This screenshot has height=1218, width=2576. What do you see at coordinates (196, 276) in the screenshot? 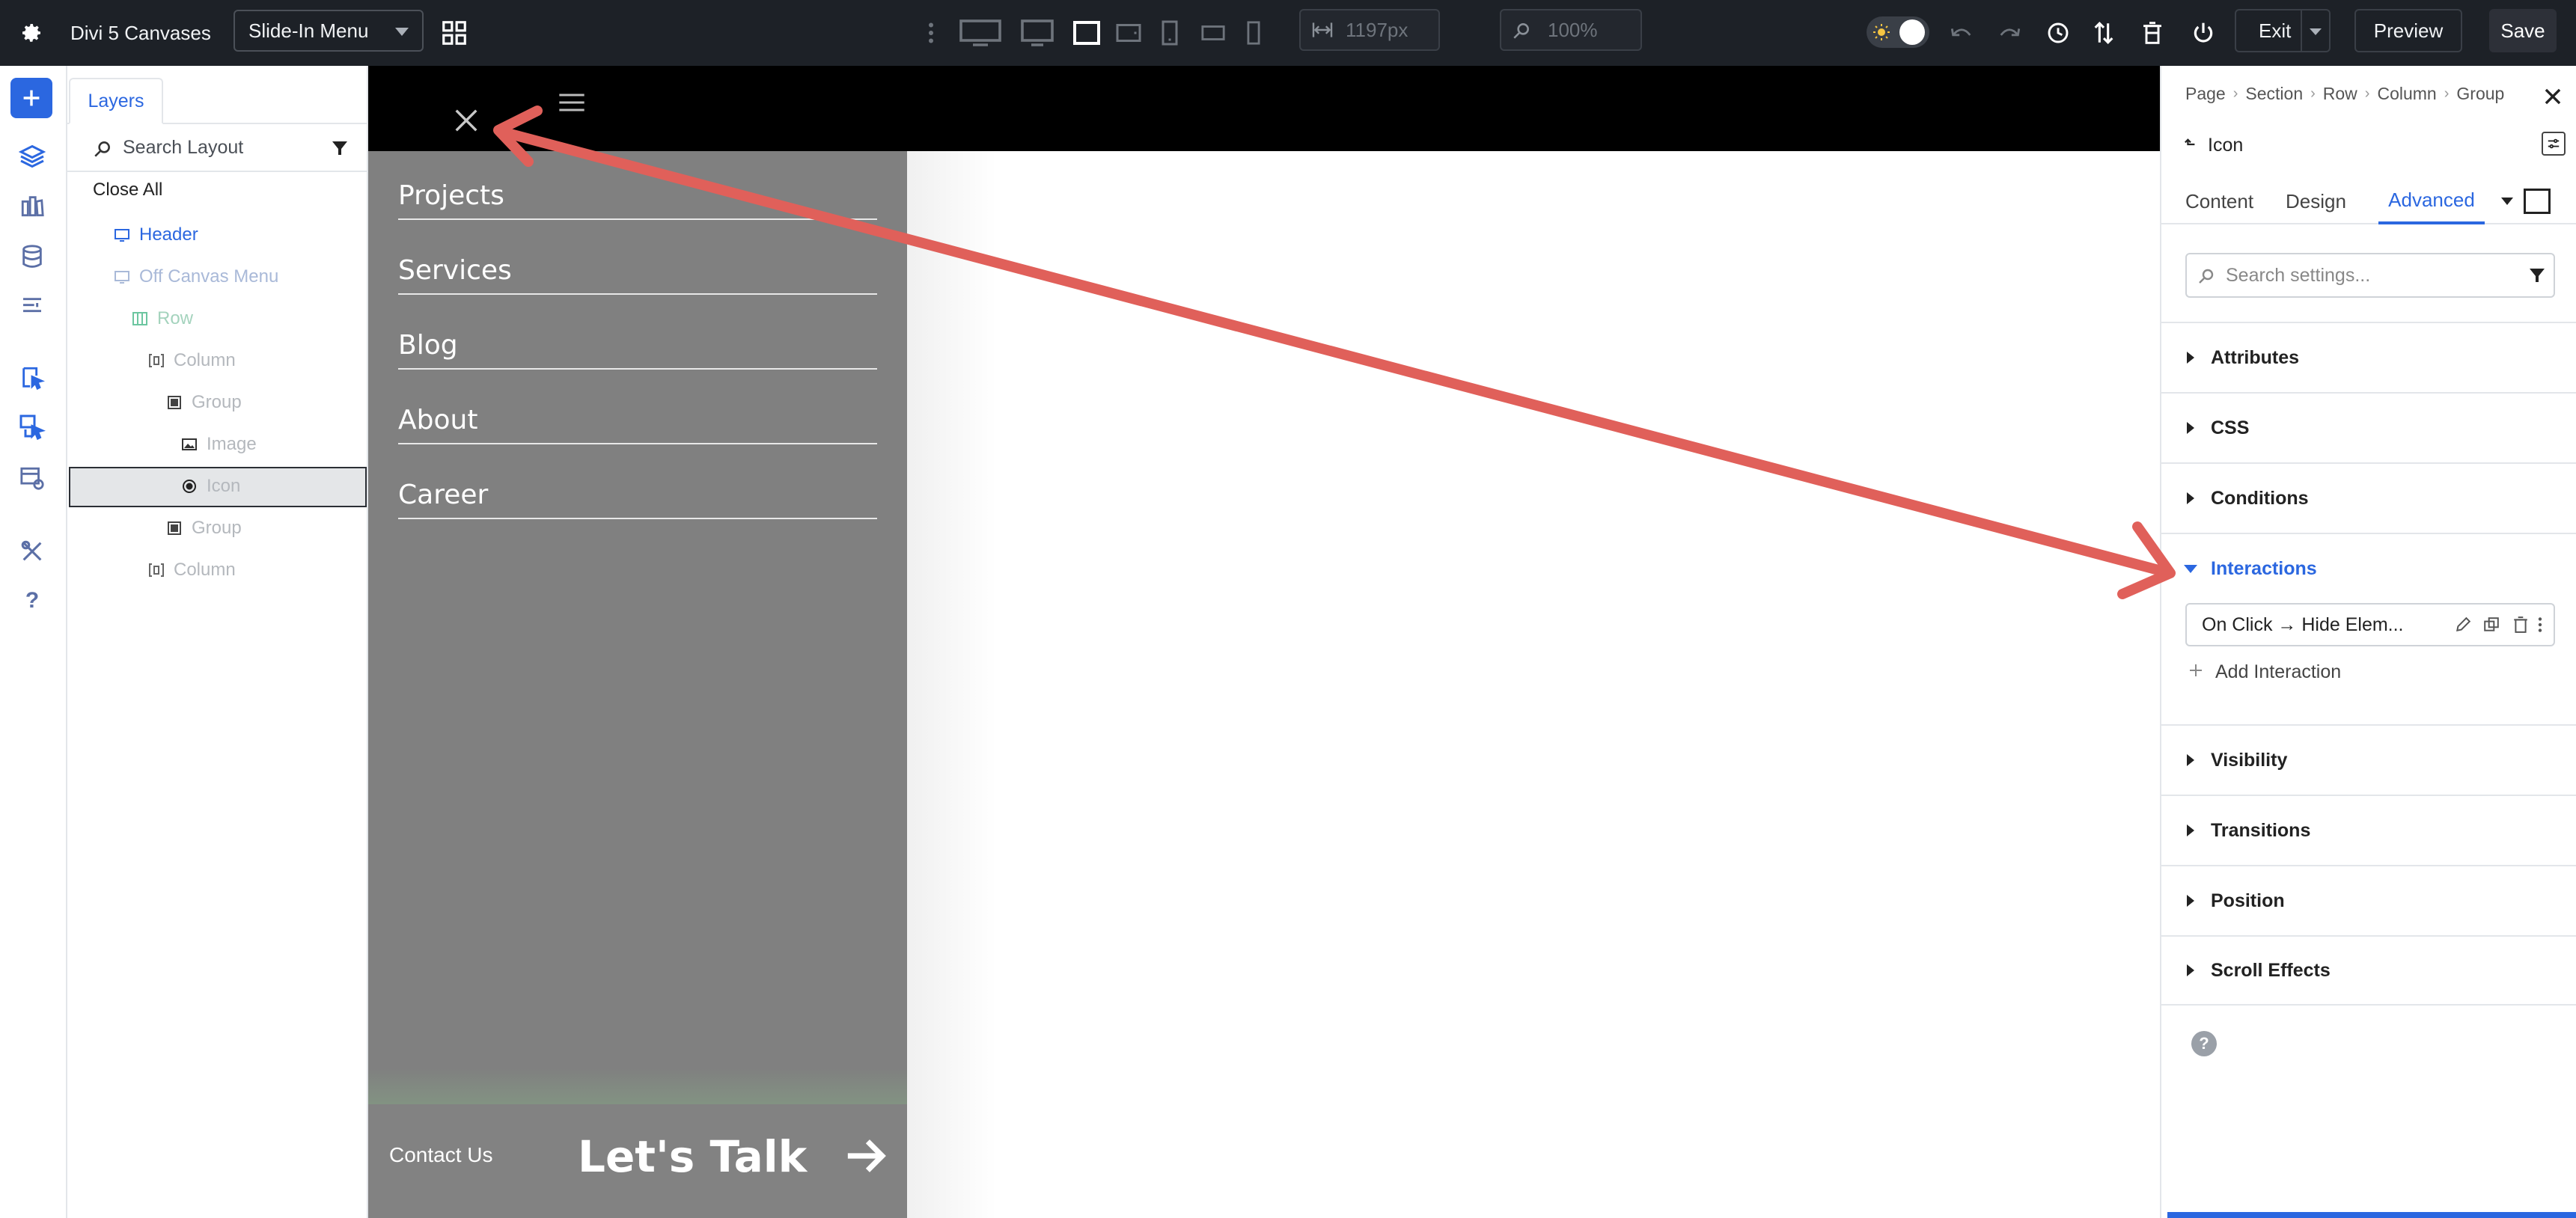
I see `layer-off-canvas-menu: Off Canvas Menu` at bounding box center [196, 276].